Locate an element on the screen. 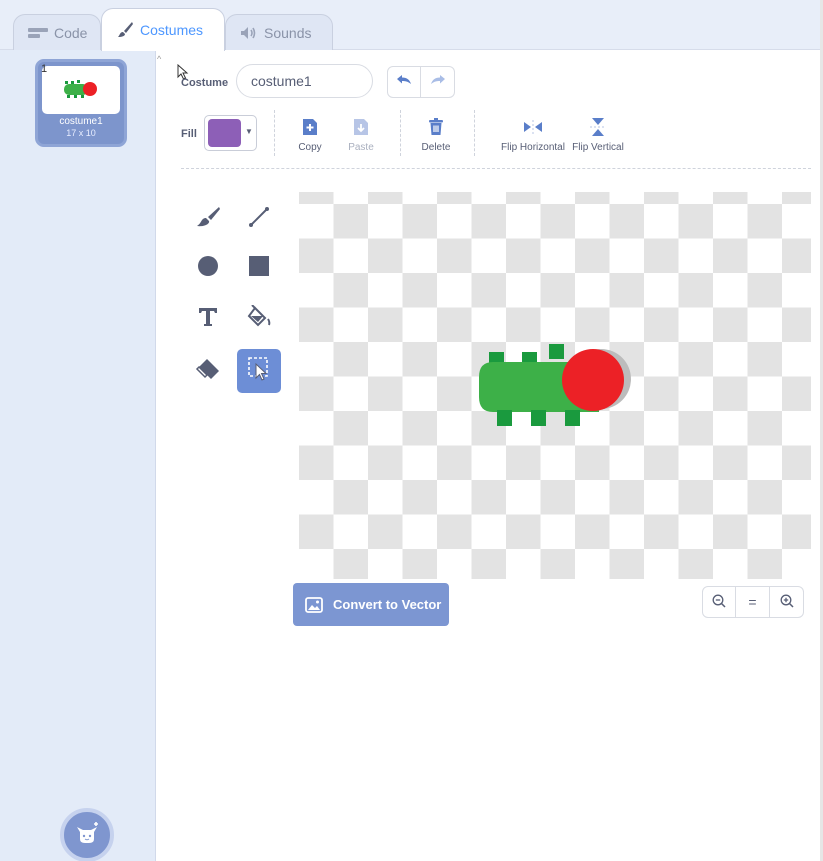 Image resolution: width=823 pixels, height=861 pixels. cat-icon is located at coordinates (87, 835).